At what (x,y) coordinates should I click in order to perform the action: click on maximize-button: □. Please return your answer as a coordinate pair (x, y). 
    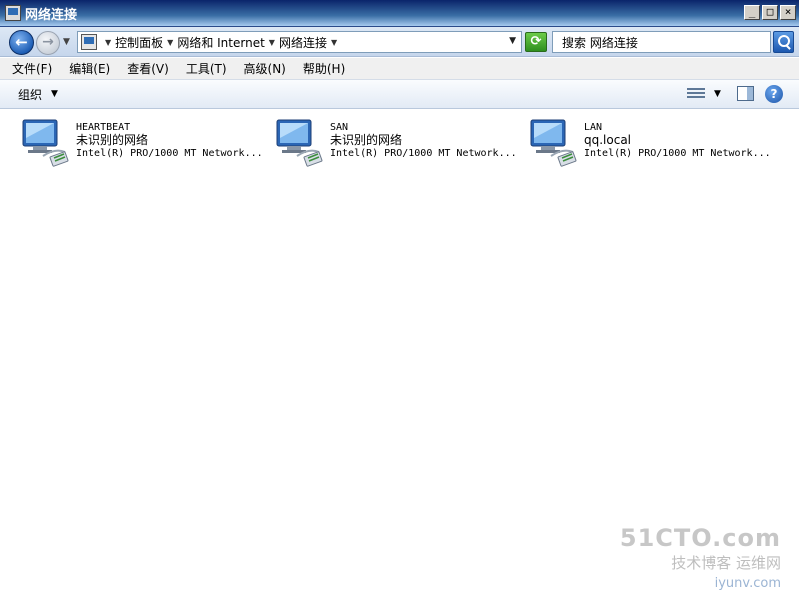
    Looking at the image, I should click on (770, 12).